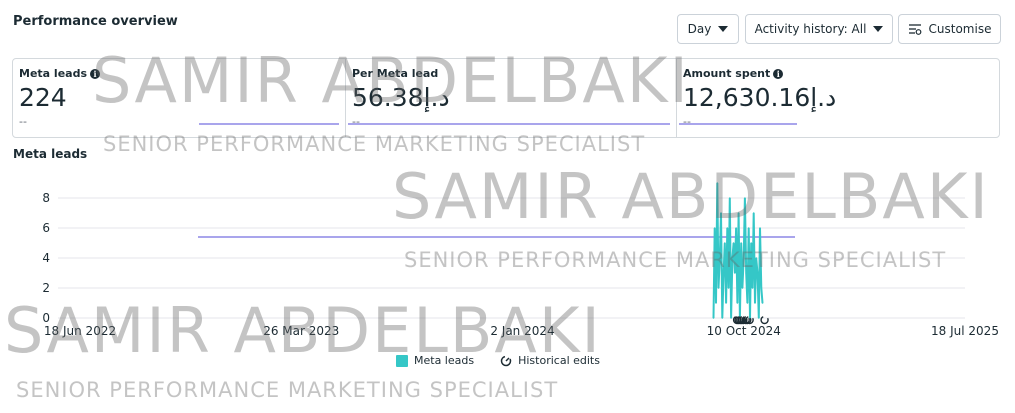  I want to click on x-tick-label: 18 Jun 2022, so click(80, 331).